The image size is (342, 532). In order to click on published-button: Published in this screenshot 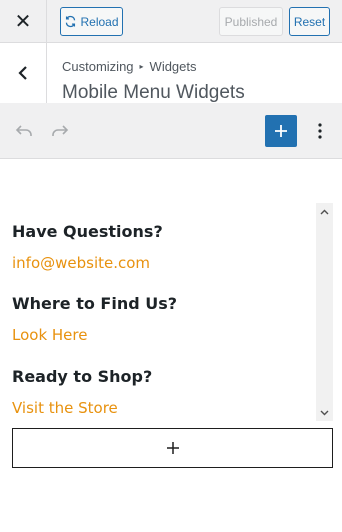, I will do `click(251, 21)`.